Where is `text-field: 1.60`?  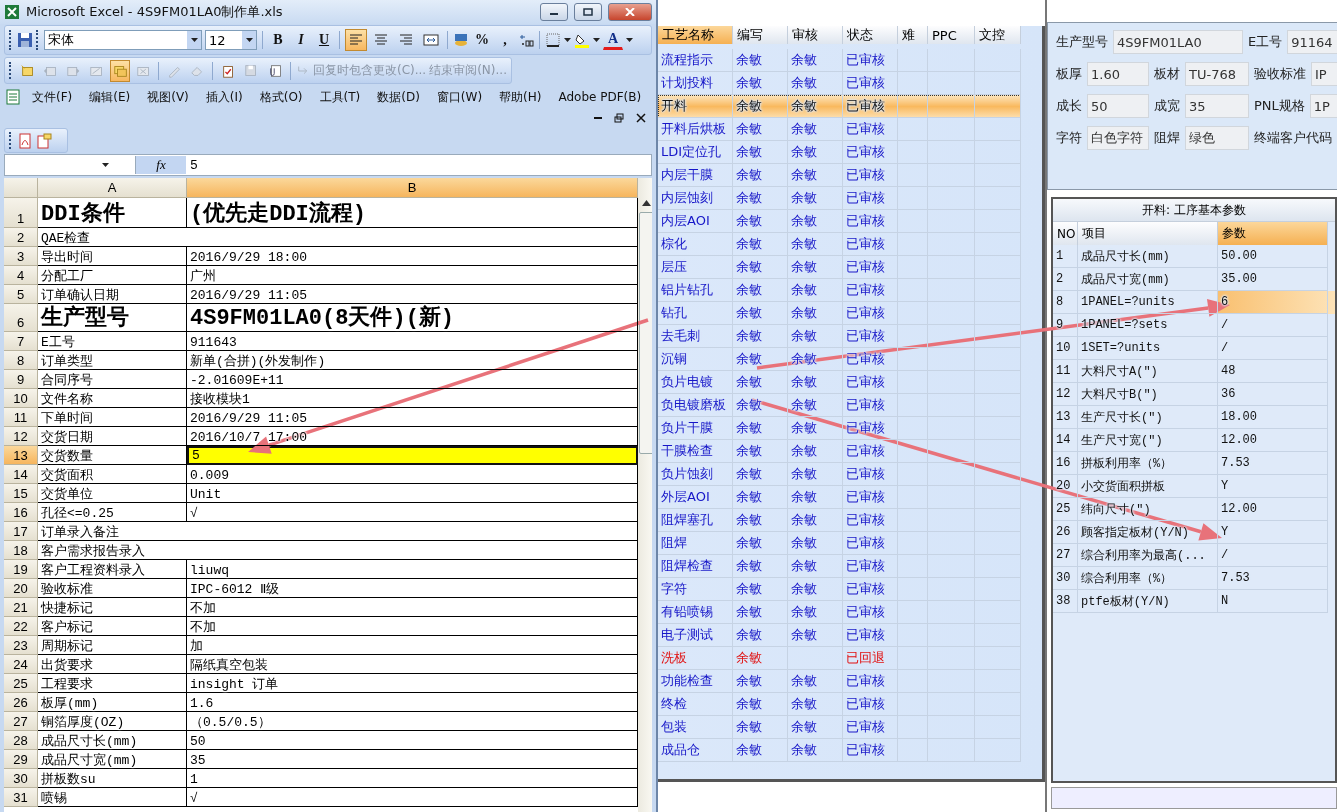 text-field: 1.60 is located at coordinates (1118, 74).